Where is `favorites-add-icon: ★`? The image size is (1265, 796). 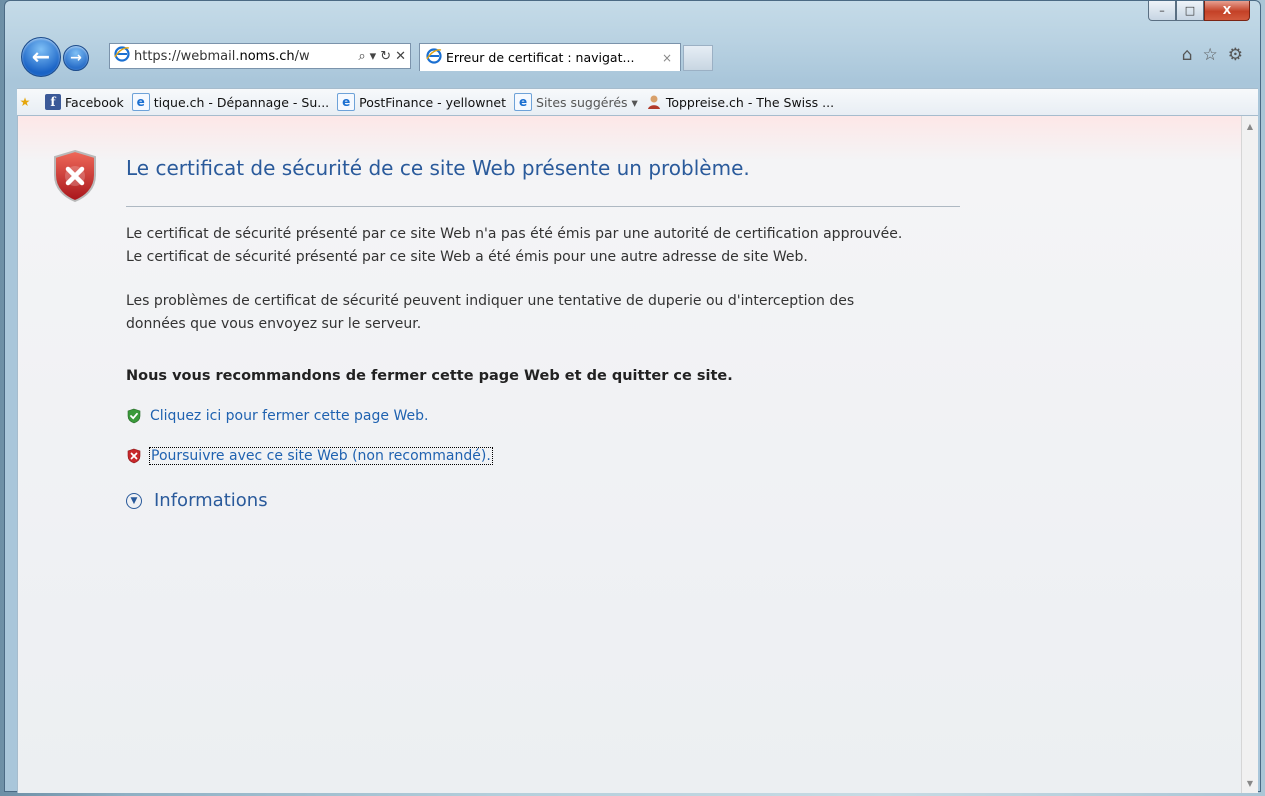 favorites-add-icon: ★ is located at coordinates (25, 102).